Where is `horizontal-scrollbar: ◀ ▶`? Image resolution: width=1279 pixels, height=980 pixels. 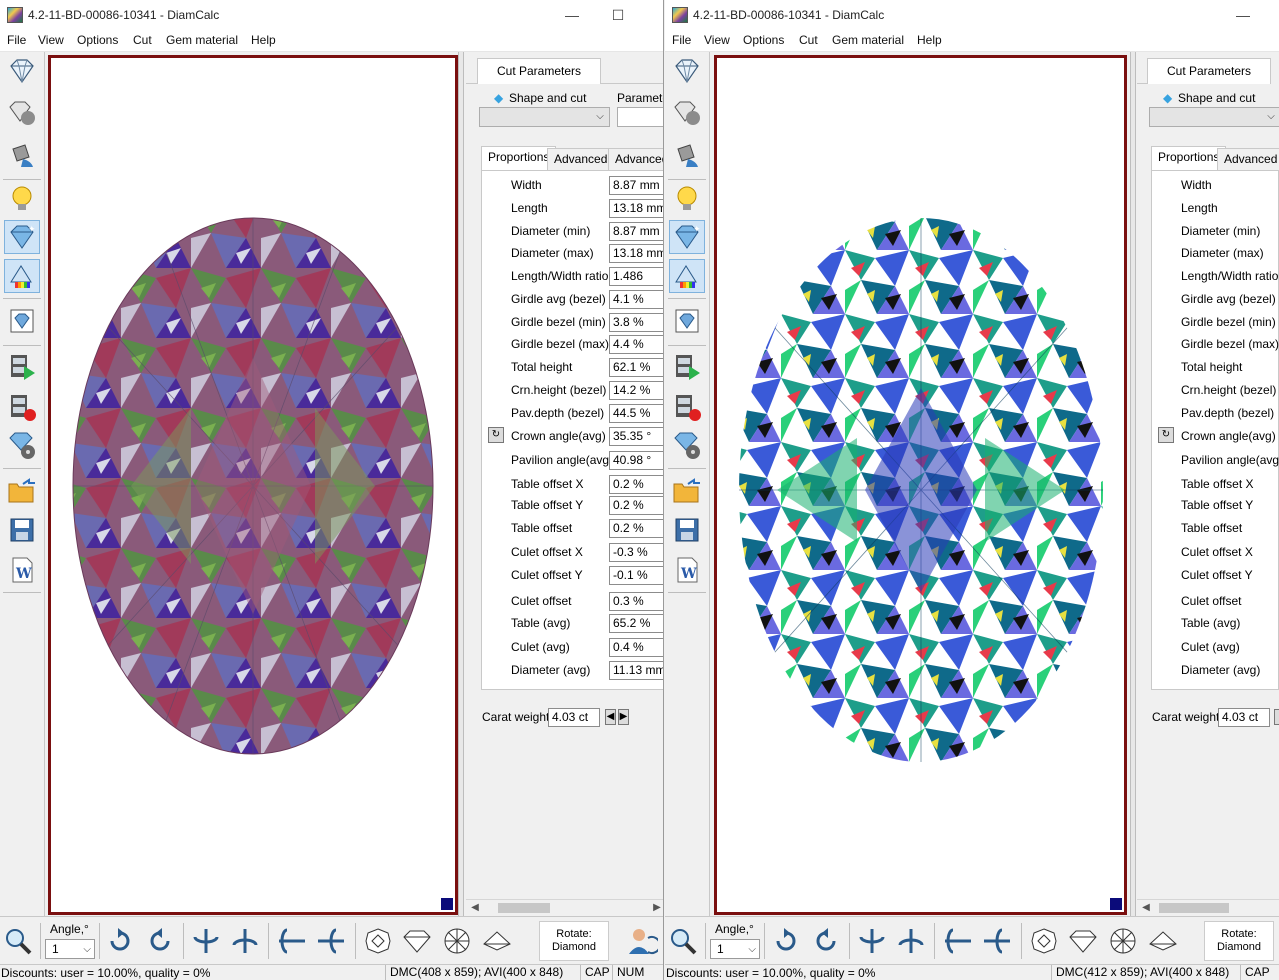 horizontal-scrollbar: ◀ ▶ is located at coordinates (564, 907).